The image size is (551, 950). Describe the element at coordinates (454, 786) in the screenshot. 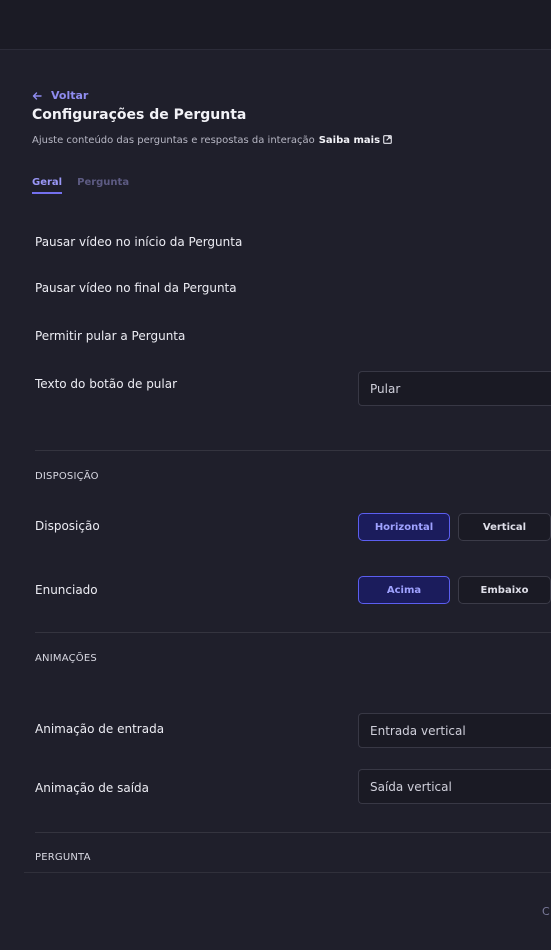

I see `exit-animation-select: Saída vertical` at that location.